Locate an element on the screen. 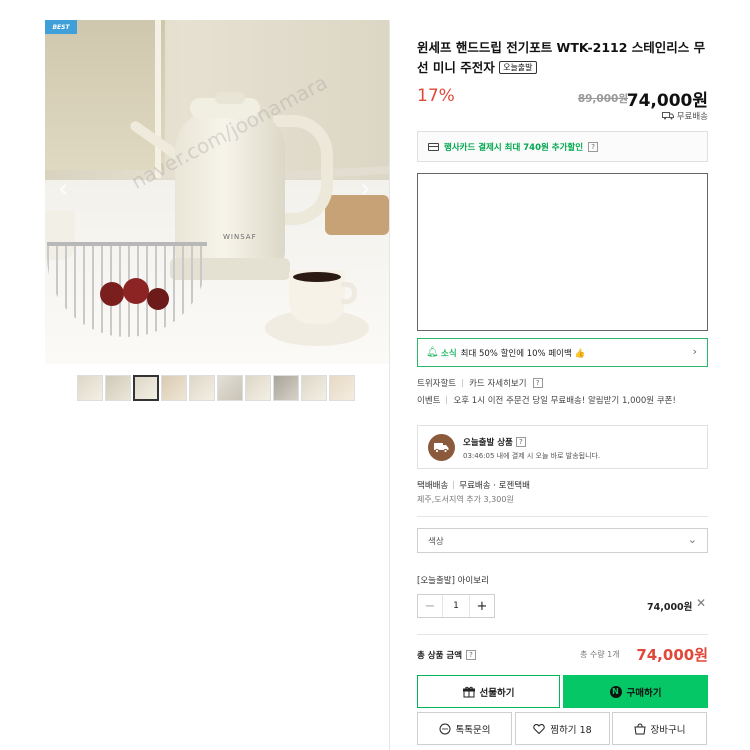 The height and width of the screenshot is (750, 750). truck-icon is located at coordinates (667, 116).